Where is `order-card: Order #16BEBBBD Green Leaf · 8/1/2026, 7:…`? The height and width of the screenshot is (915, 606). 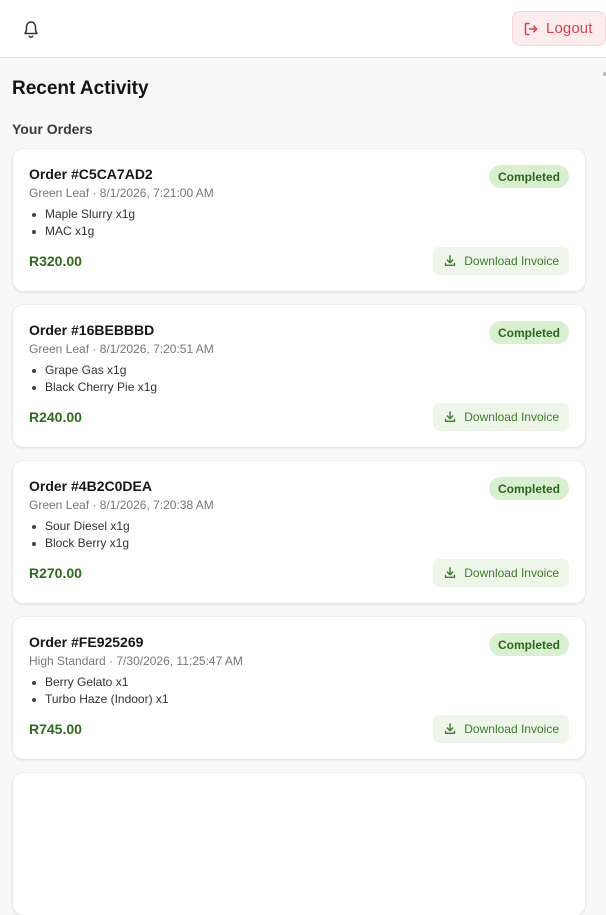
order-card: Order #16BEBBBD Green Leaf · 8/1/2026, 7:… is located at coordinates (299, 376).